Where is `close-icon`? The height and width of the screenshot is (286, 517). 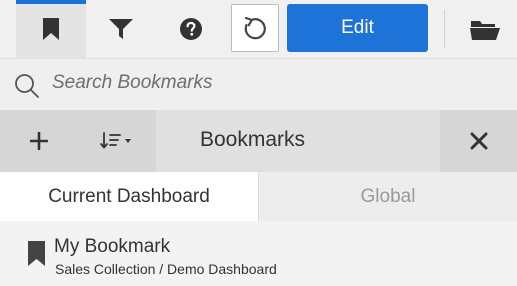
close-icon is located at coordinates (478, 141).